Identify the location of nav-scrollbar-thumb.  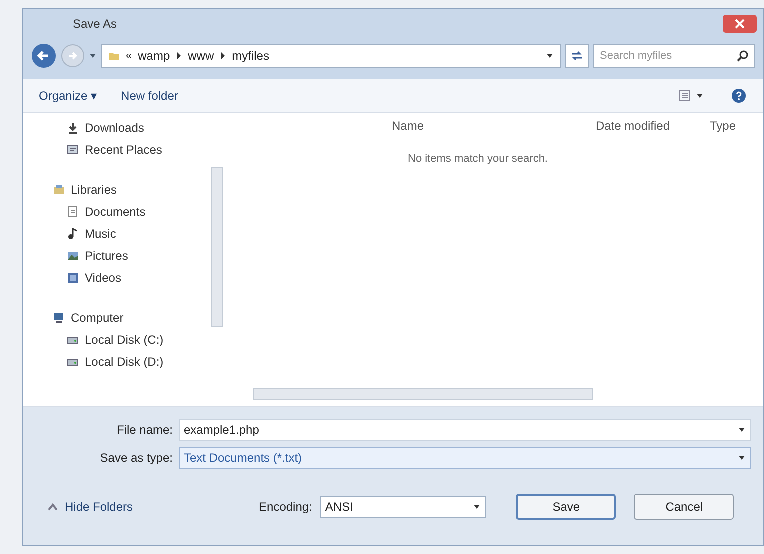
(217, 247).